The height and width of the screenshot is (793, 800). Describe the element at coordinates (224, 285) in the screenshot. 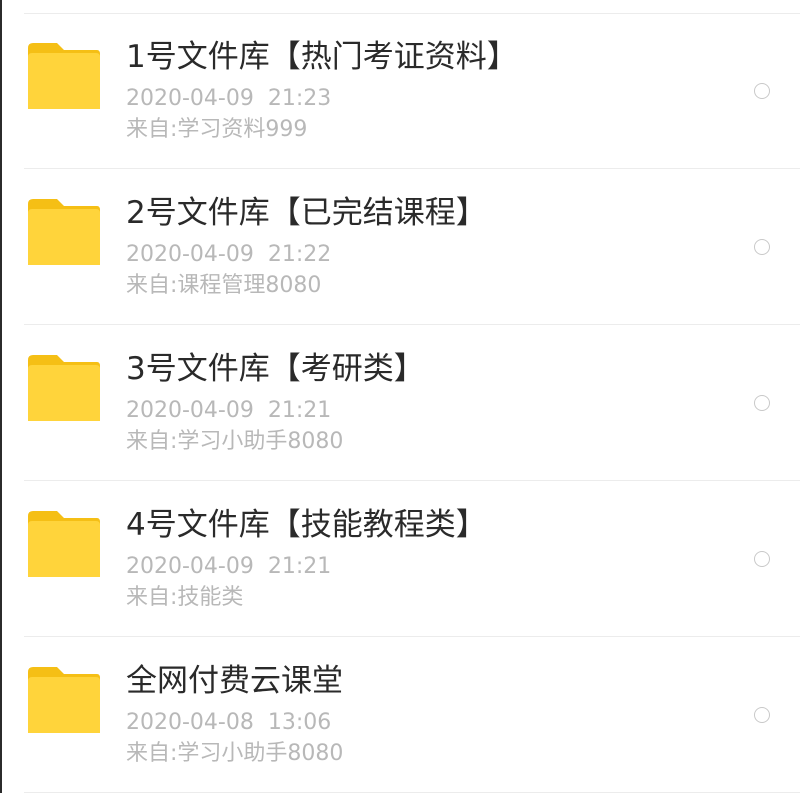

I see `file-source: 来自:课程管理8080` at that location.